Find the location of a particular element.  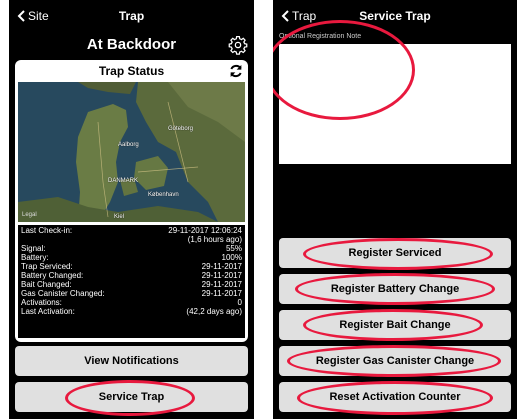

activations-label: Activations: is located at coordinates (41, 302).